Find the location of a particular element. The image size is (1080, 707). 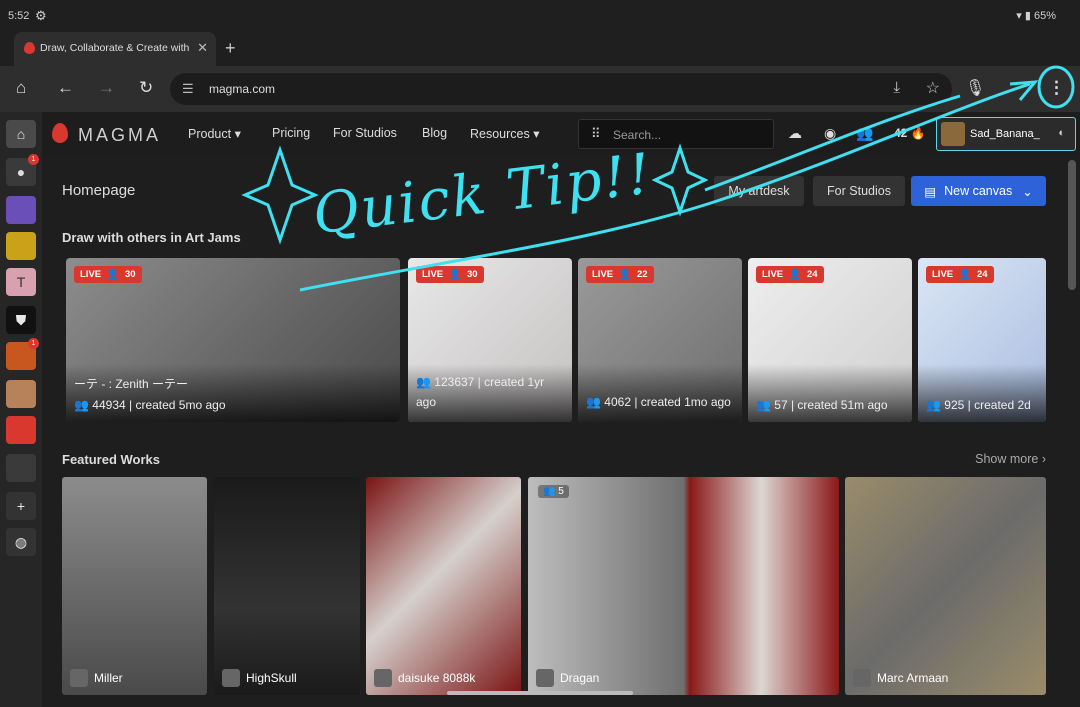

browser-menu-icon: ⋮ is located at coordinates (1056, 88).